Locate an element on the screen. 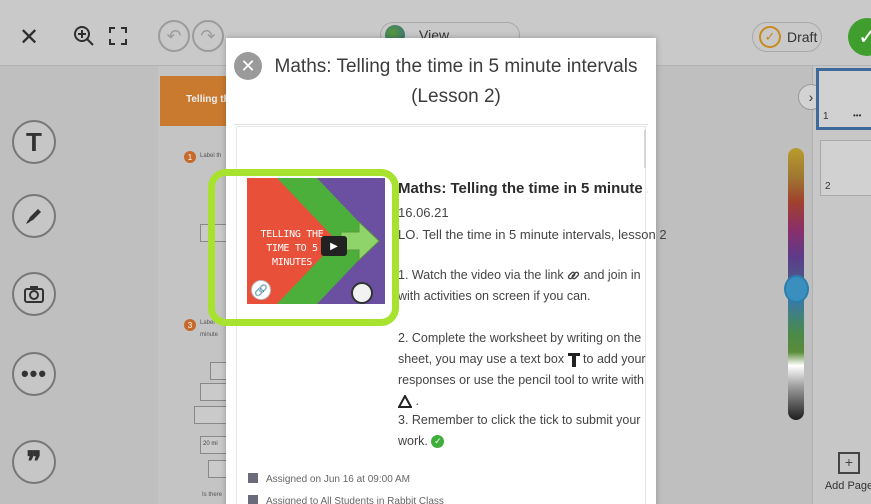 Image resolution: width=871 pixels, height=504 pixels. question-badge-1: 1 is located at coordinates (190, 157).